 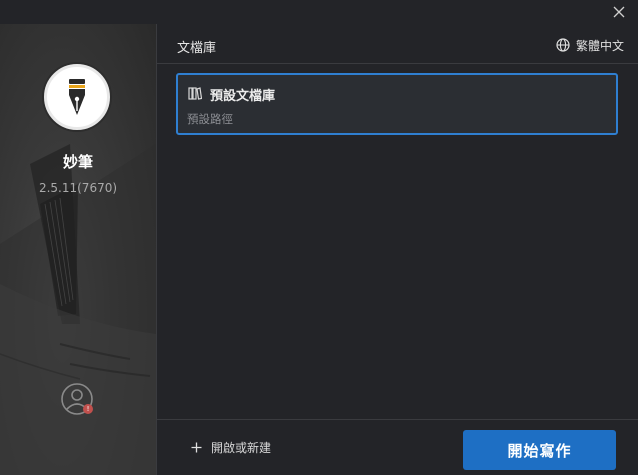 What do you see at coordinates (77, 162) in the screenshot?
I see `app-name: 妙筆` at bounding box center [77, 162].